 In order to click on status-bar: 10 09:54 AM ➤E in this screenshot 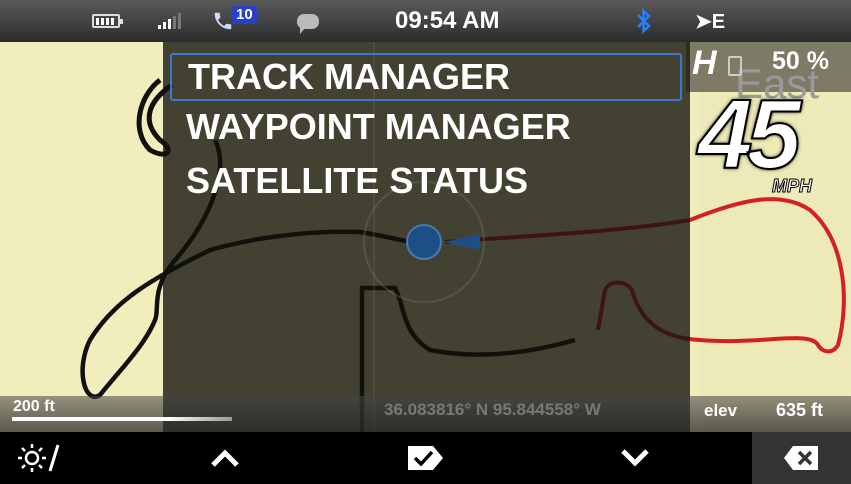, I will do `click(425, 21)`.